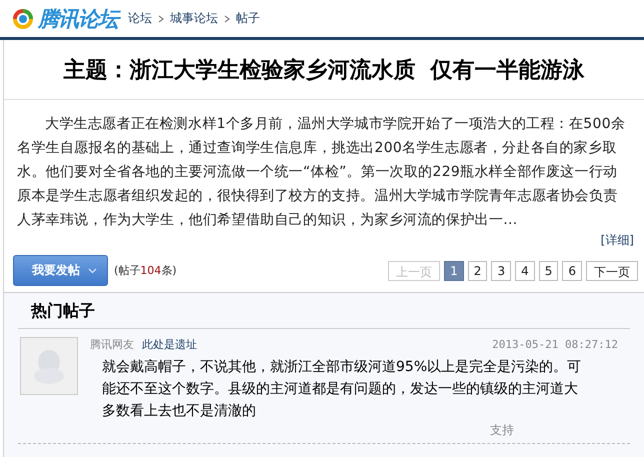 The height and width of the screenshot is (457, 644). What do you see at coordinates (555, 344) in the screenshot?
I see `post-time: 2013-05-21 08:27:12` at bounding box center [555, 344].